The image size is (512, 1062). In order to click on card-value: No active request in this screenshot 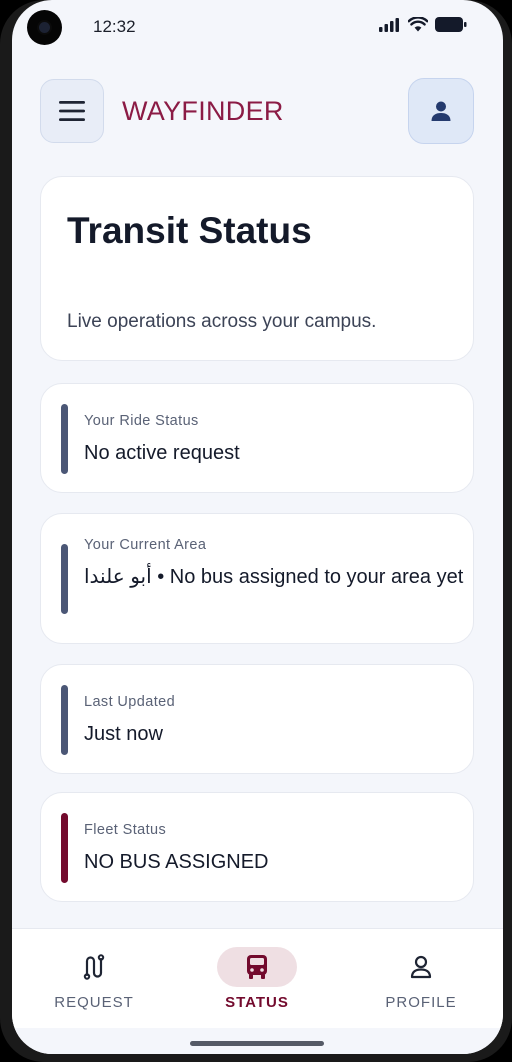, I will do `click(162, 453)`.